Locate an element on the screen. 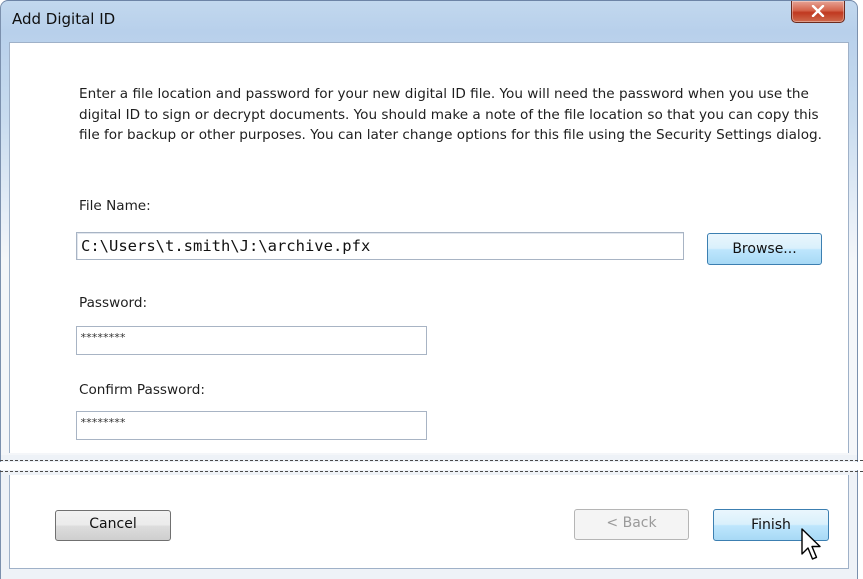 The width and height of the screenshot is (863, 579). tear-line-bottom is located at coordinates (431, 471).